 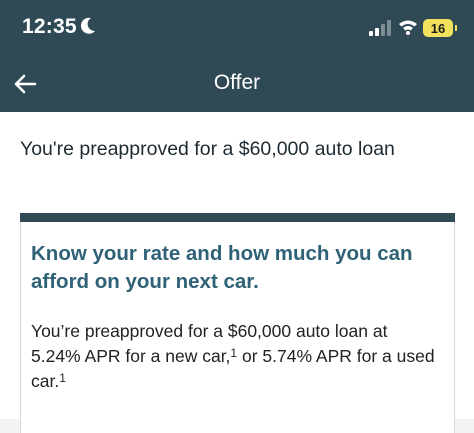 I want to click on card-accent-bar, so click(x=237, y=217).